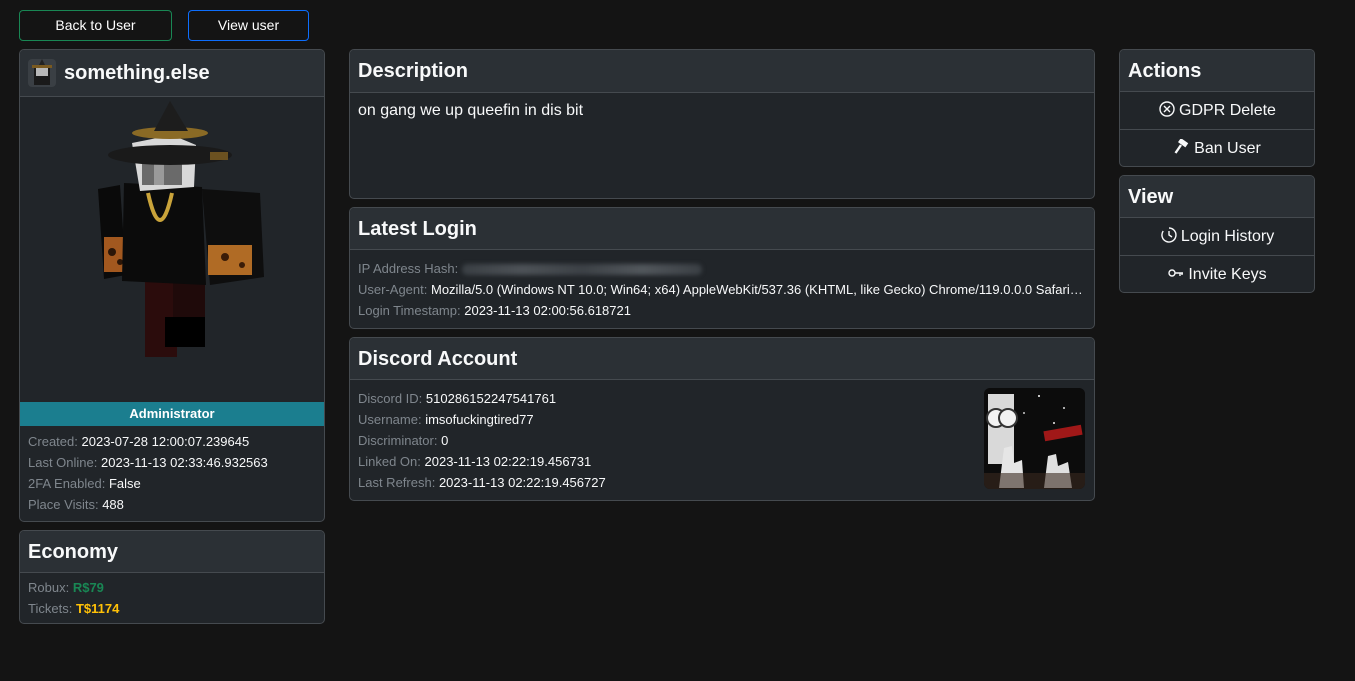 The height and width of the screenshot is (681, 1355). I want to click on linked-on-label: Linked On:, so click(389, 461).